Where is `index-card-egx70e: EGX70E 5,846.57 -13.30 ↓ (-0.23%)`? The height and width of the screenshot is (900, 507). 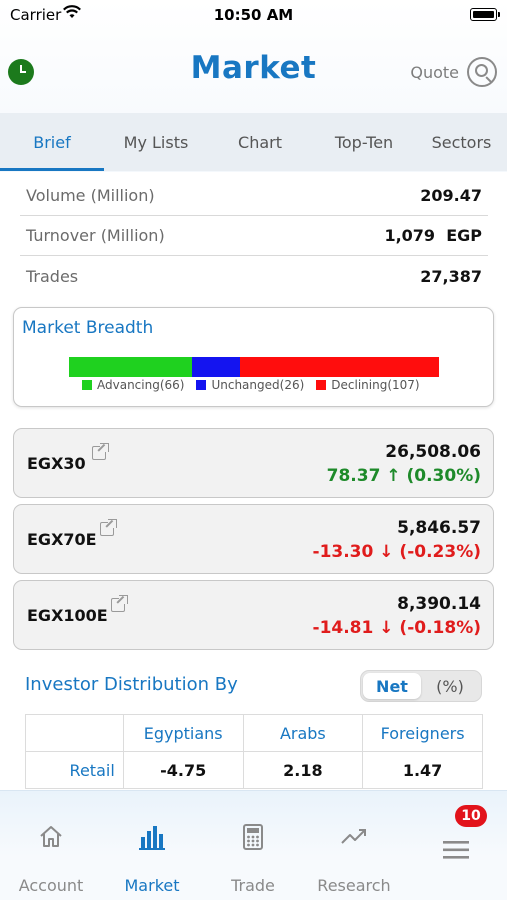 index-card-egx70e: EGX70E 5,846.57 -13.30 ↓ (-0.23%) is located at coordinates (253, 539).